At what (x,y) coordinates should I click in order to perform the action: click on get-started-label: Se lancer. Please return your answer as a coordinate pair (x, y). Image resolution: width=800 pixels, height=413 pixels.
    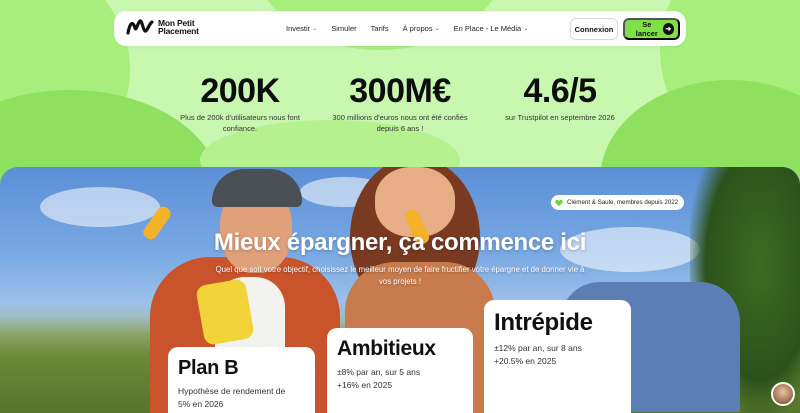
    Looking at the image, I should click on (646, 29).